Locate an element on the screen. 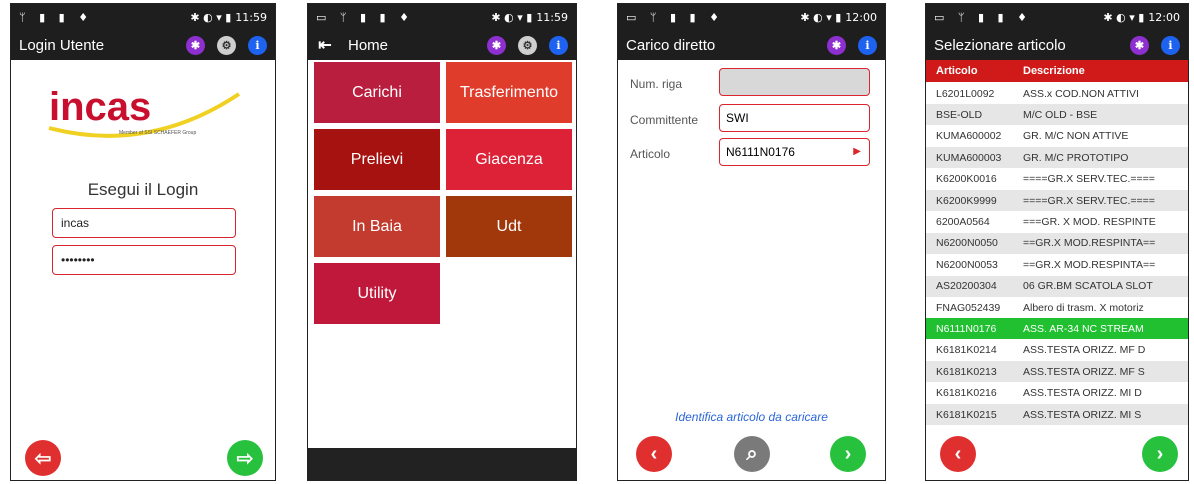  articolo-cell: N6111N0176 is located at coordinates (966, 328).